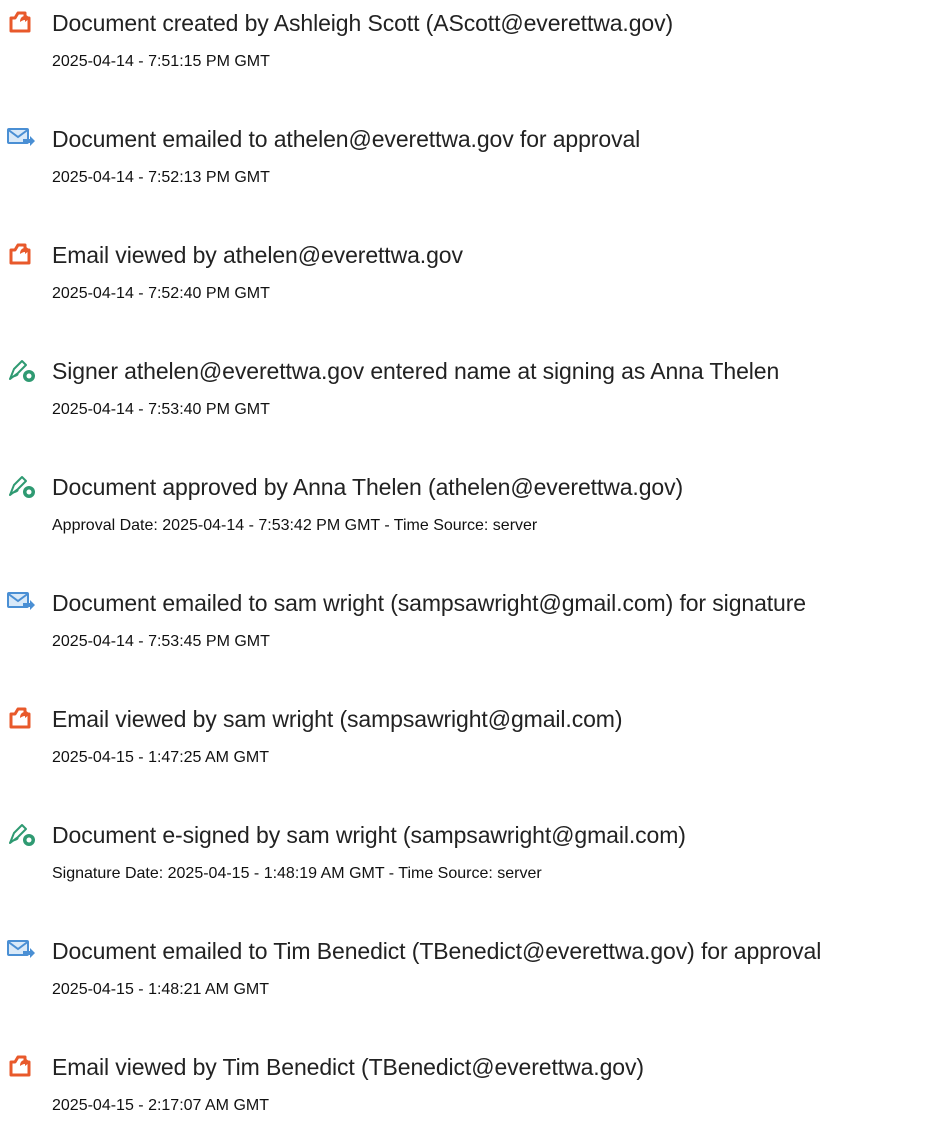 This screenshot has height=1124, width=951. What do you see at coordinates (161, 177) in the screenshot?
I see `event-timestamp: 2025-04-14 - 7:52:13 PM GMT` at bounding box center [161, 177].